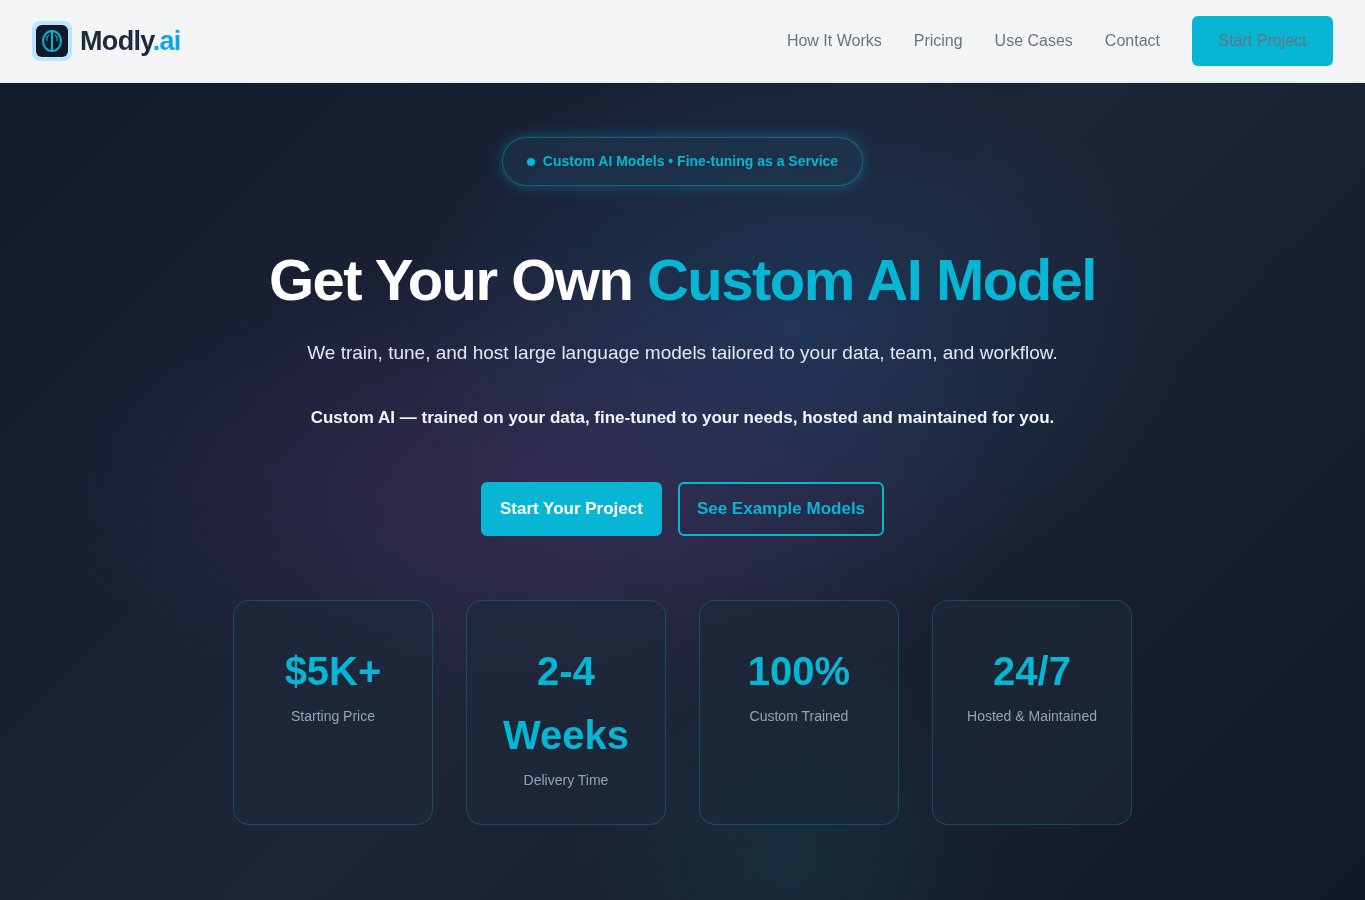  What do you see at coordinates (781, 509) in the screenshot?
I see `example-models-button: See Example Models` at bounding box center [781, 509].